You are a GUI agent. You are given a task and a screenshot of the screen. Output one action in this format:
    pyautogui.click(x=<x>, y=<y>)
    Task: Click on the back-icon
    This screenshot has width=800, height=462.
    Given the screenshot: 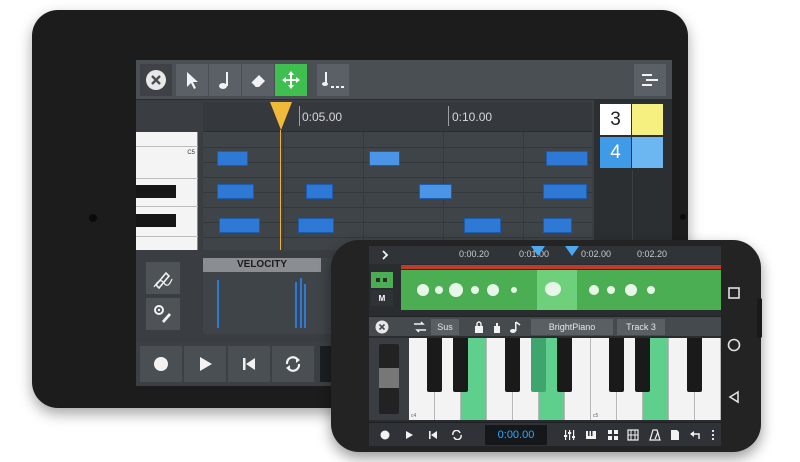 What is the action you would take?
    pyautogui.click(x=734, y=397)
    